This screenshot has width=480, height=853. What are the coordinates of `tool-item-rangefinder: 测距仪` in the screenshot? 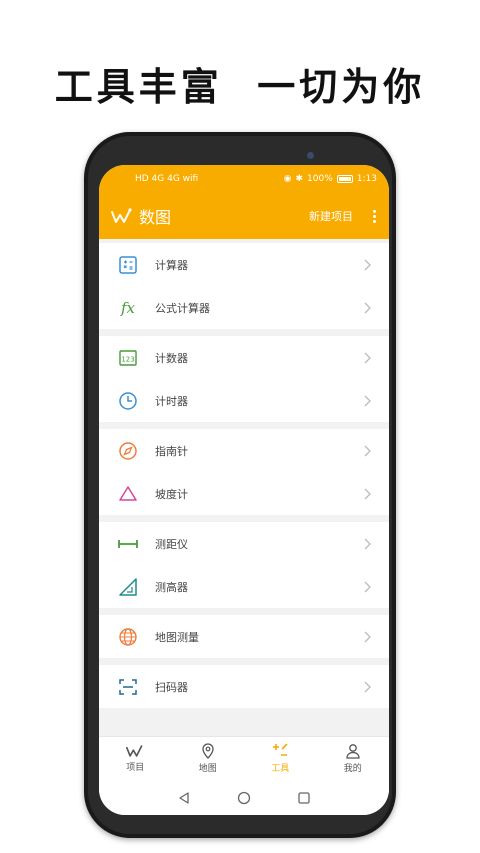 It's located at (244, 543).